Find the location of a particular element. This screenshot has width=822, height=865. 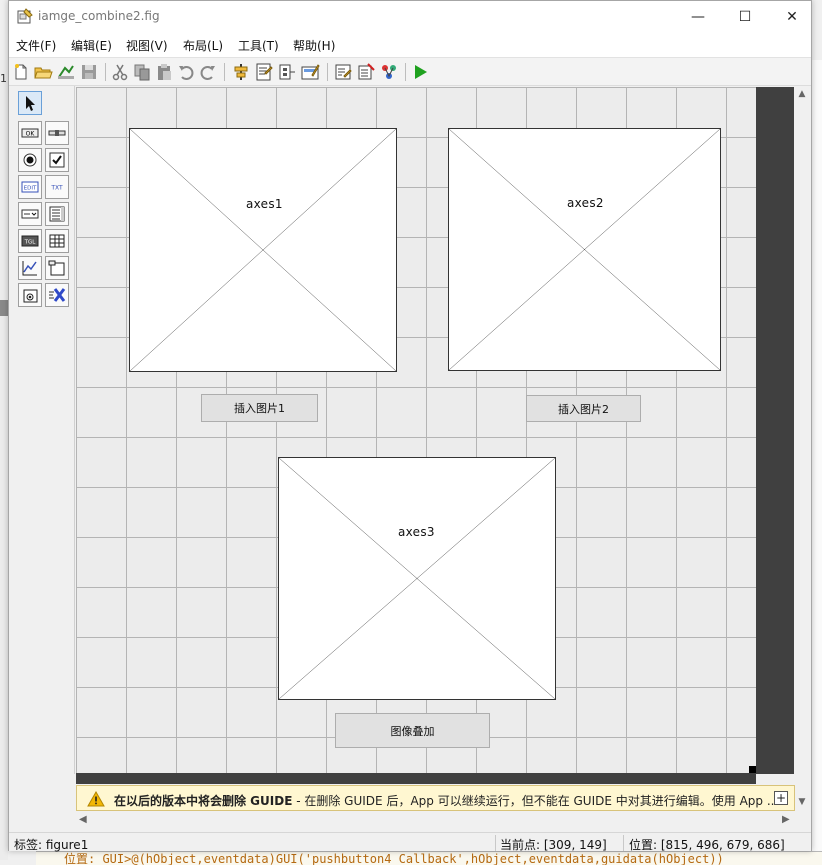

guide-app-icon is located at coordinates (25, 16).